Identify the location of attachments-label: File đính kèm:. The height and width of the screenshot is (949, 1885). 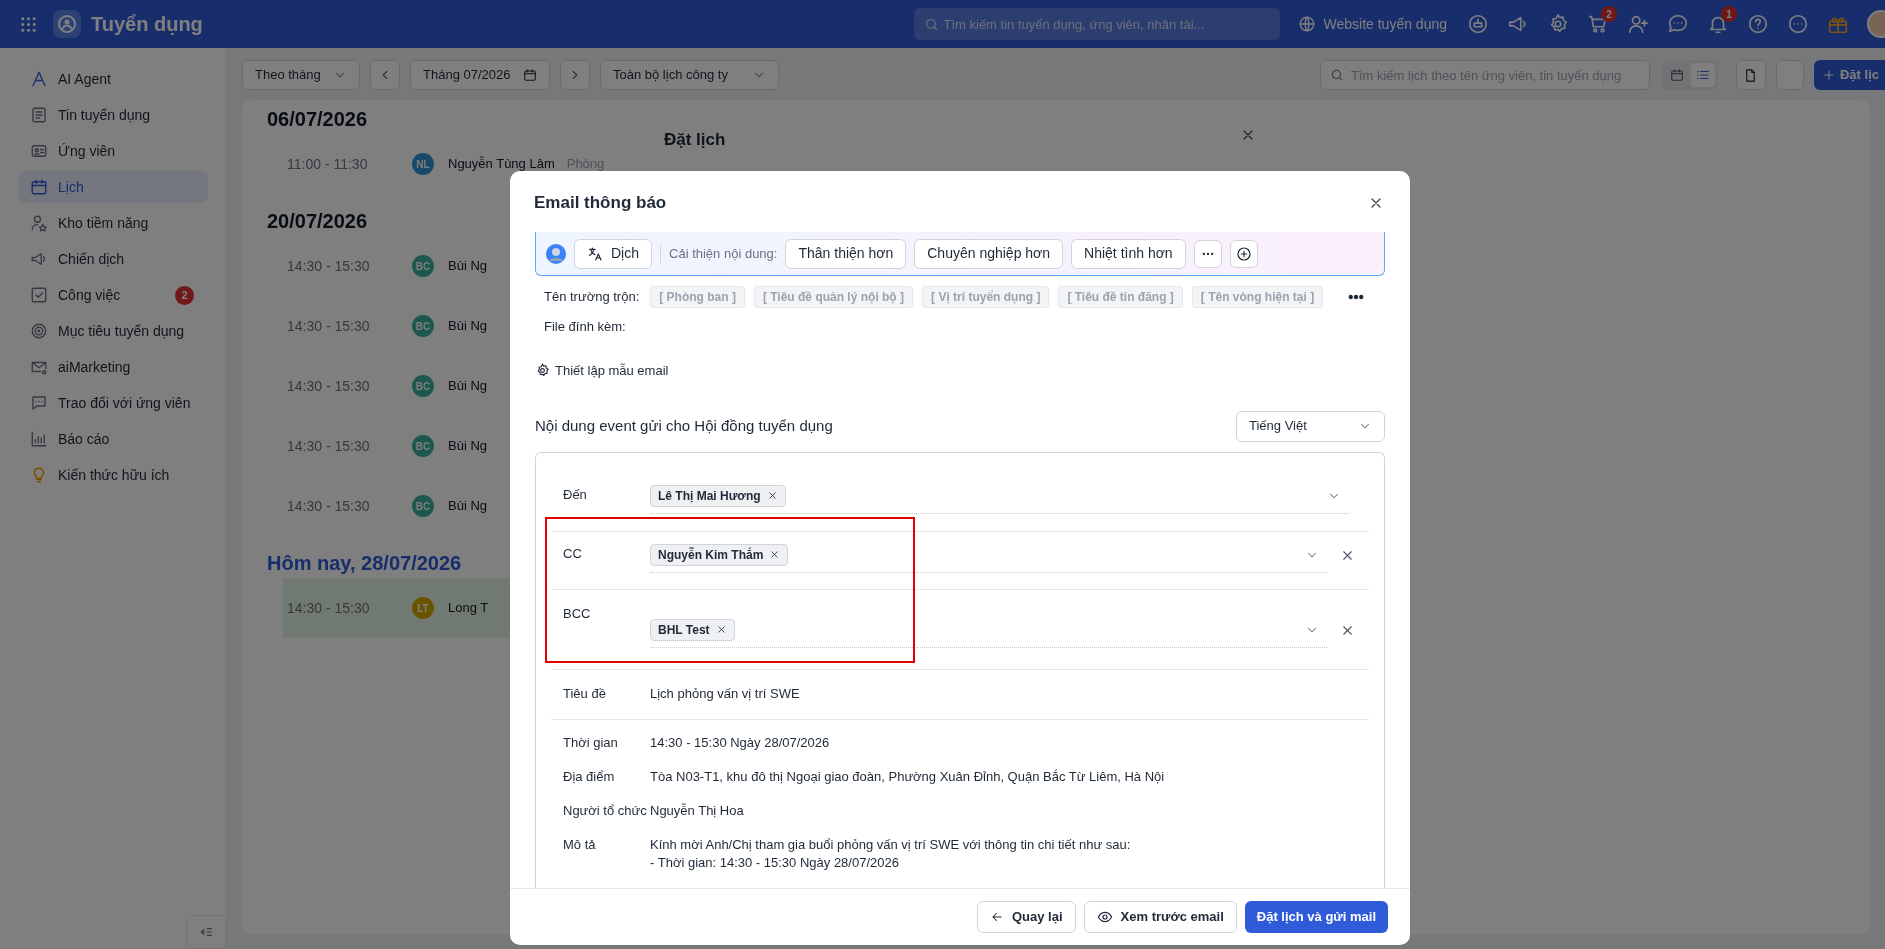
(585, 326).